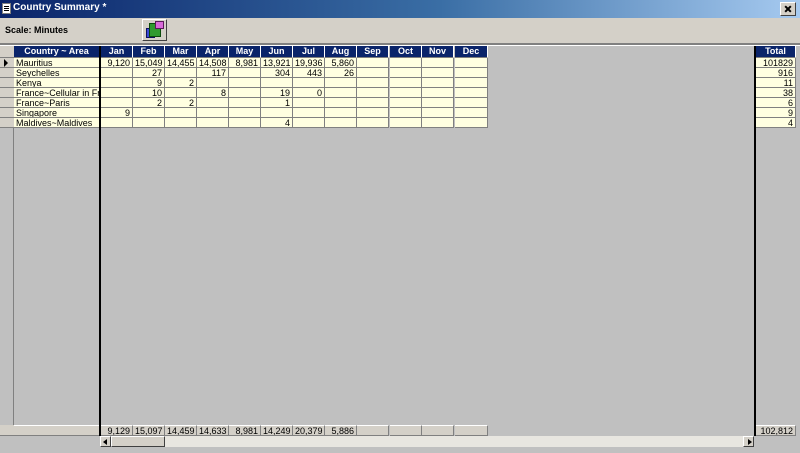 This screenshot has width=800, height=453. I want to click on data-cell: 19, so click(277, 93).